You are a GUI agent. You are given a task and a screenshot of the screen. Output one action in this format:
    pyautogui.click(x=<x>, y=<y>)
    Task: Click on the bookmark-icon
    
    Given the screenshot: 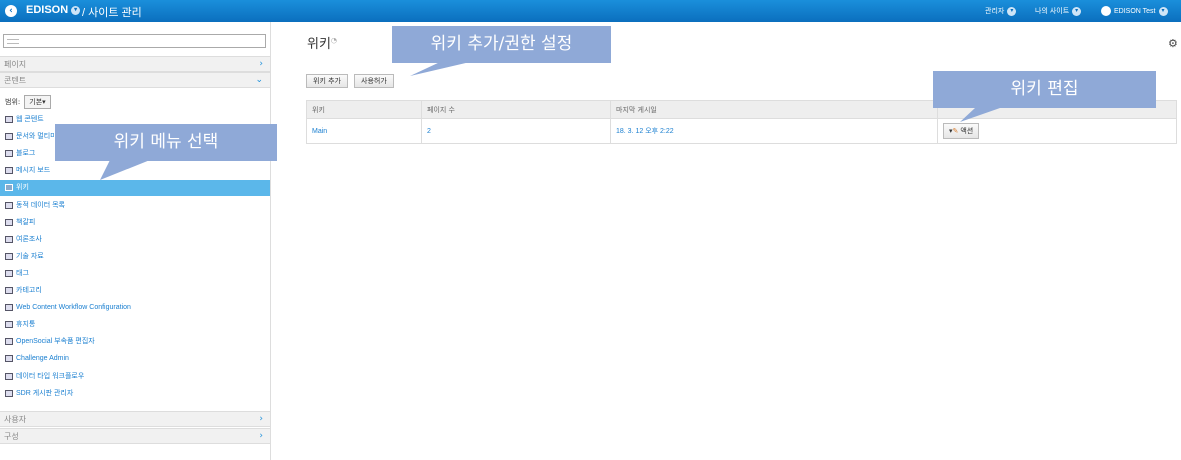 What is the action you would take?
    pyautogui.click(x=9, y=222)
    